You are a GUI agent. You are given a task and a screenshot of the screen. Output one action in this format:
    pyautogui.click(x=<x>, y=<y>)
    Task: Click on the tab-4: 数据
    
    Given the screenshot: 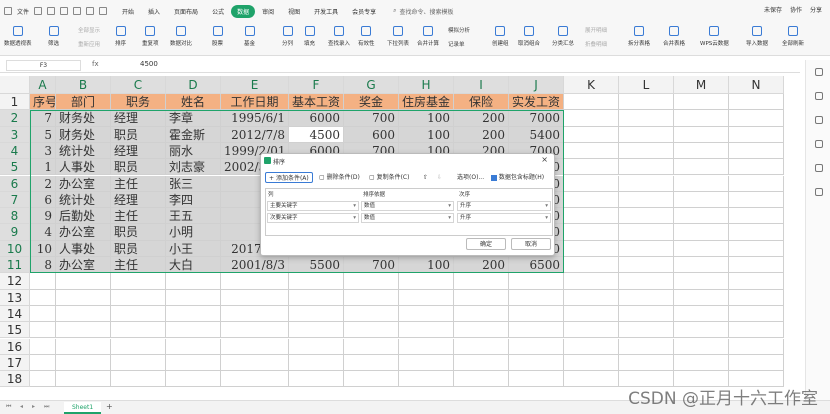 What is the action you would take?
    pyautogui.click(x=243, y=11)
    